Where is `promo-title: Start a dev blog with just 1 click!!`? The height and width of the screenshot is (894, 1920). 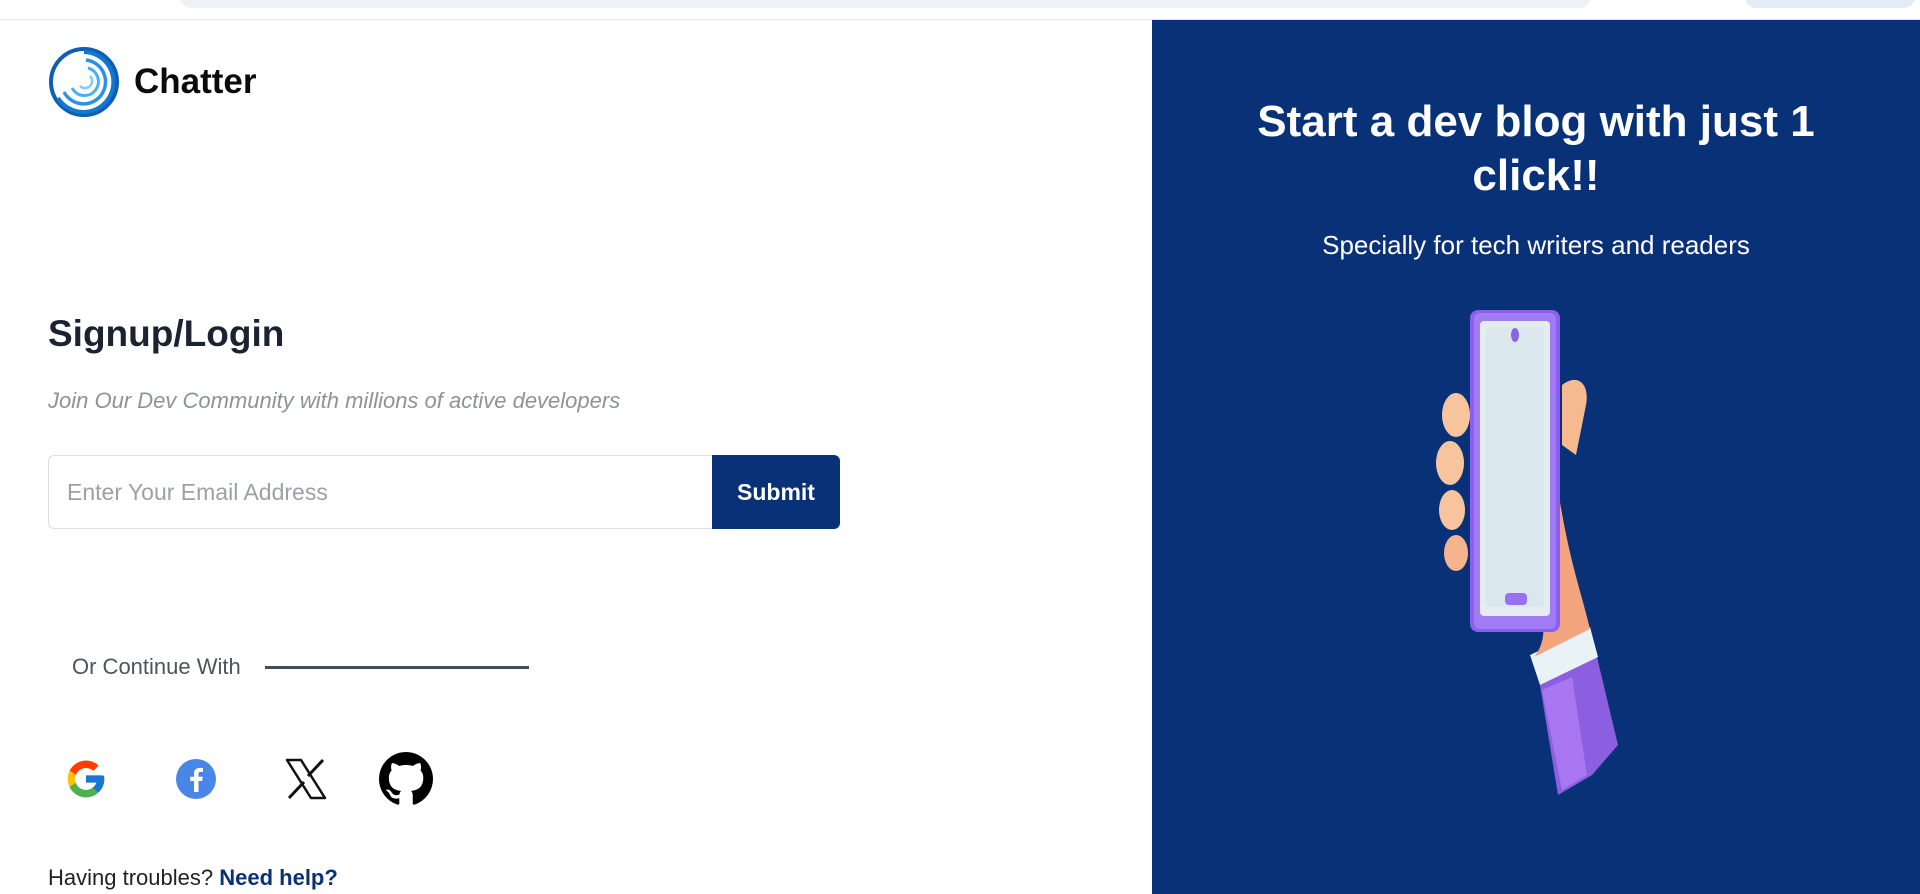 promo-title: Start a dev blog with just 1 click!! is located at coordinates (1536, 148).